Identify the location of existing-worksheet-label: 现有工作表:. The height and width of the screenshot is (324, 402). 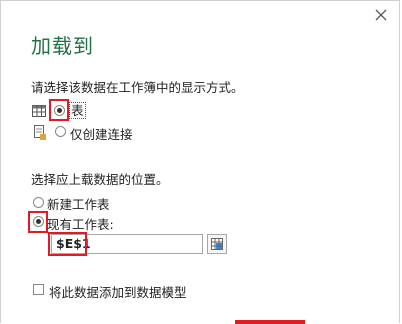
(80, 223).